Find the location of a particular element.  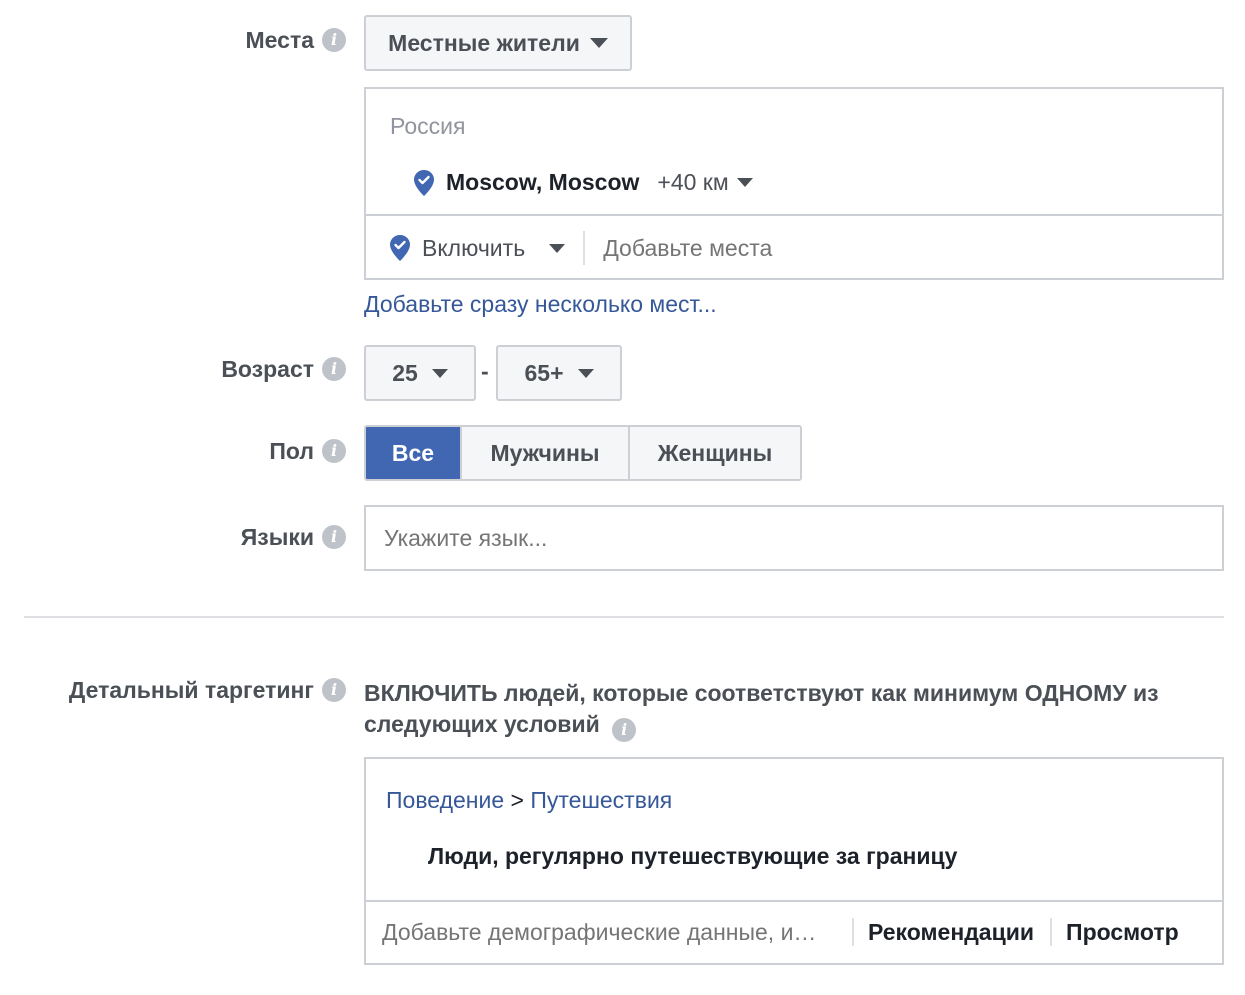

gender-option-men: Мужчины is located at coordinates (544, 453).